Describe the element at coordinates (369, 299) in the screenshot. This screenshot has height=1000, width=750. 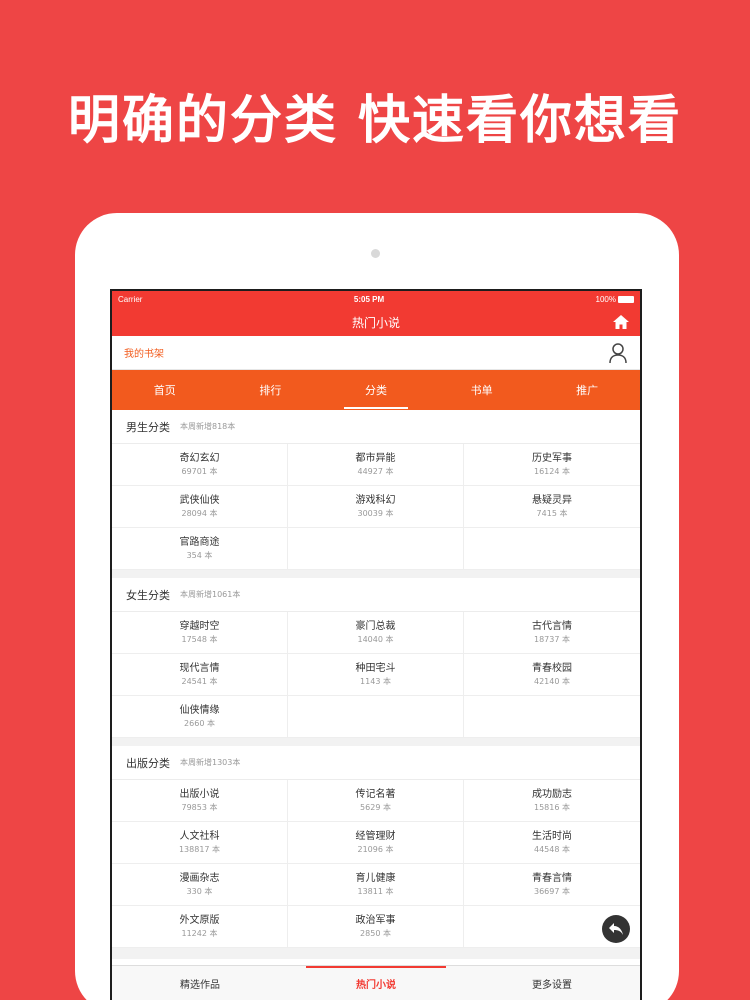
I see `clock: 5:05 PM` at that location.